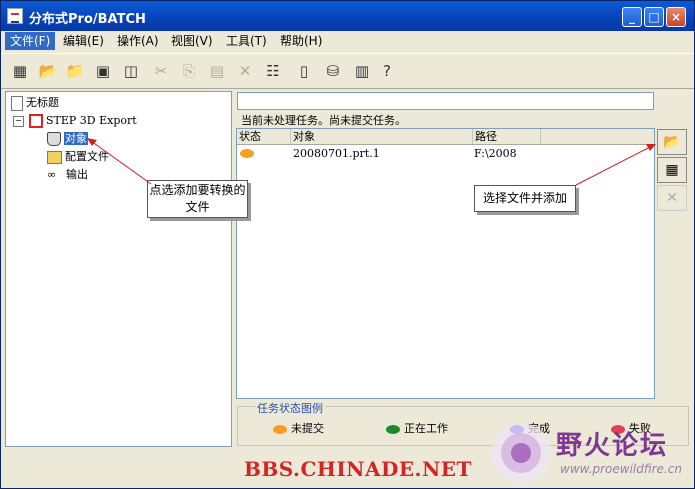 Image resolution: width=695 pixels, height=489 pixels. I want to click on watermark-logo-url: www.proewildfire.cn, so click(621, 469).